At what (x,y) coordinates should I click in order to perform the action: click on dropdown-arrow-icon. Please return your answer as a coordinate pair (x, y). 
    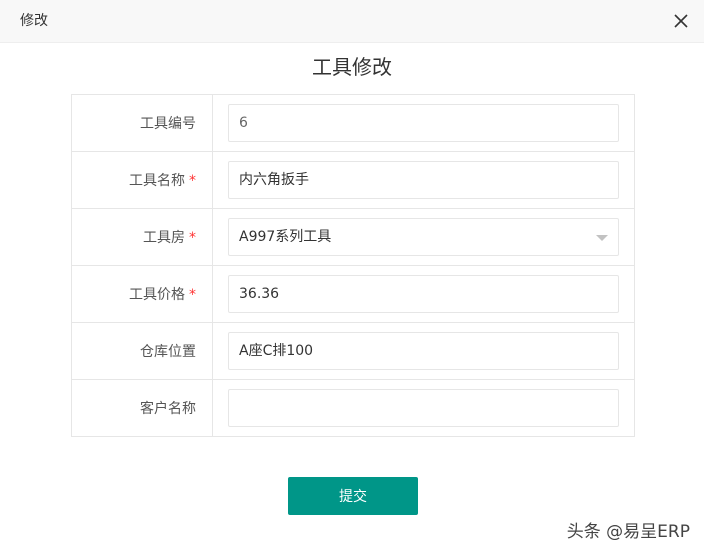
    Looking at the image, I should click on (602, 238).